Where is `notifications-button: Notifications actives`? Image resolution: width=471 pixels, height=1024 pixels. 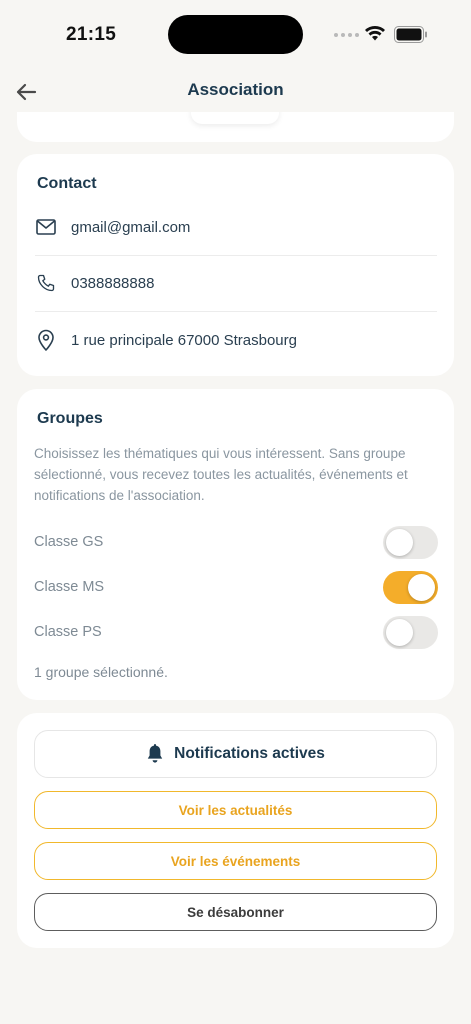
notifications-button: Notifications actives is located at coordinates (235, 754).